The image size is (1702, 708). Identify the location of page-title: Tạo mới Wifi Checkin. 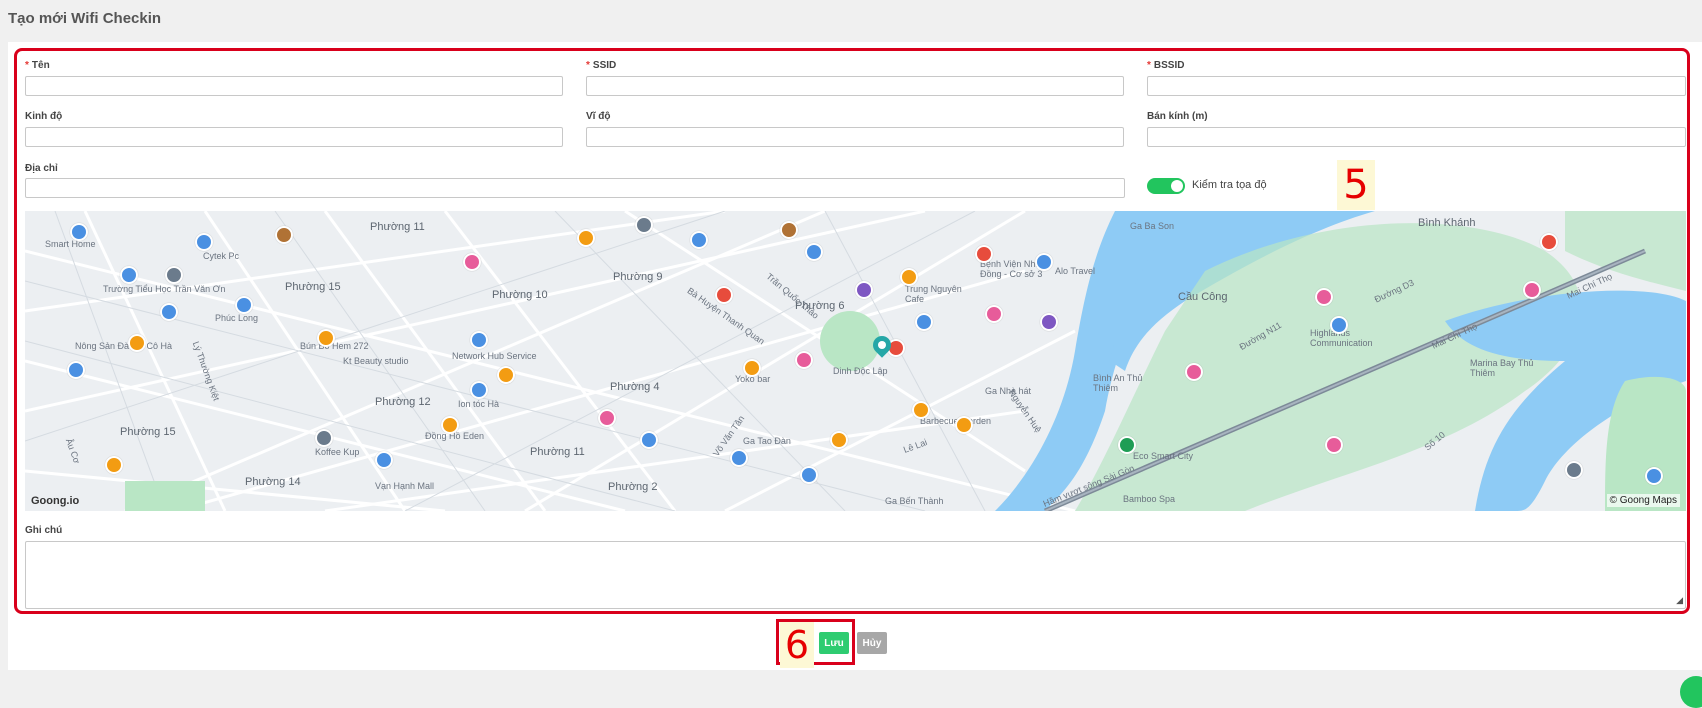
(85, 18).